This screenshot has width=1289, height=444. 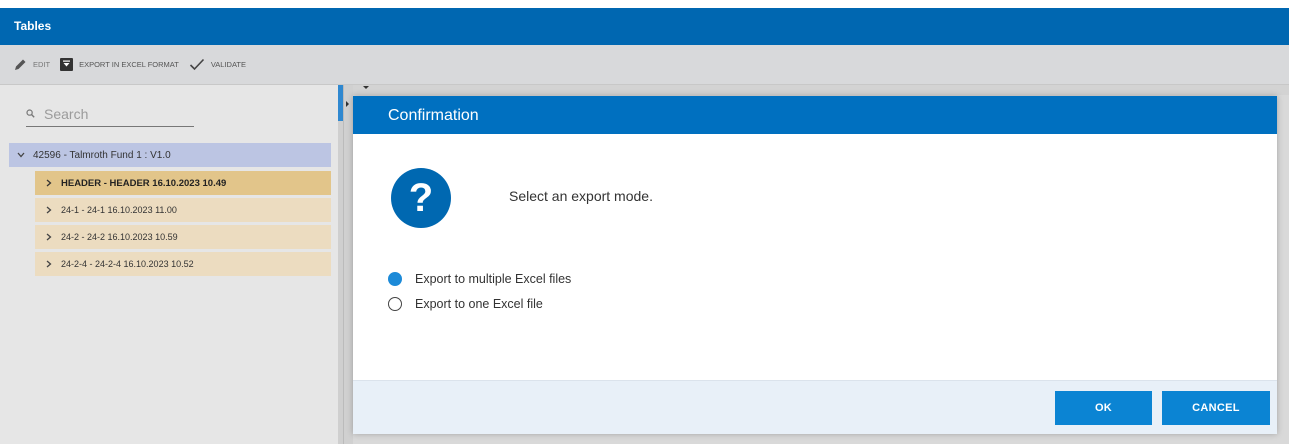 What do you see at coordinates (144, 183) in the screenshot?
I see `tree-item-label: HEADER - HEADER 16.10.2023 10.49` at bounding box center [144, 183].